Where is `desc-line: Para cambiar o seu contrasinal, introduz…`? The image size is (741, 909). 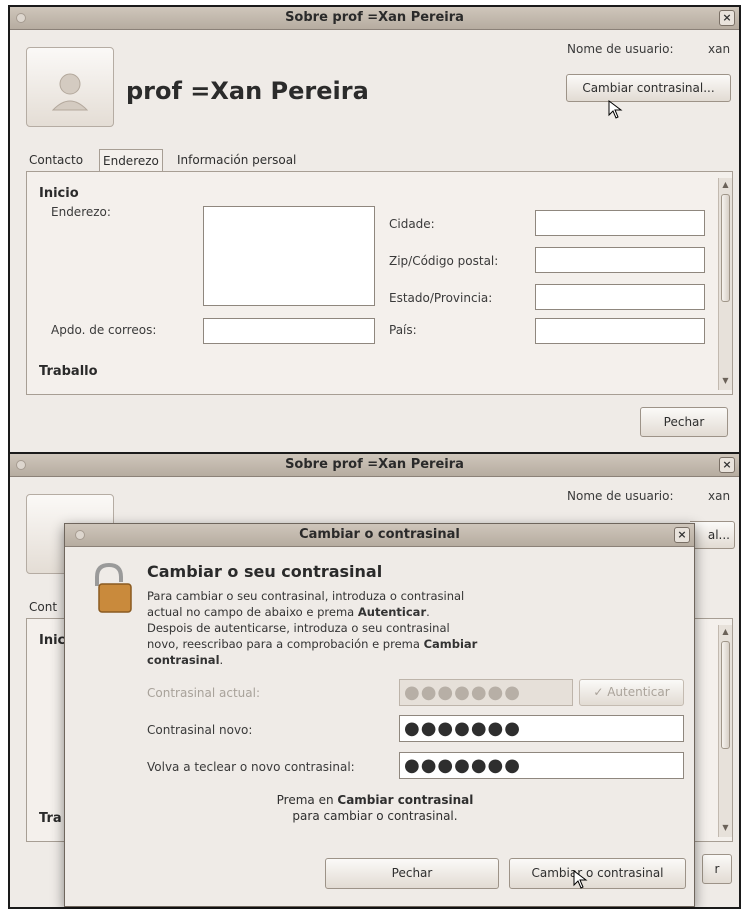
desc-line: Para cambiar o seu contrasinal, introduz… is located at coordinates (306, 596).